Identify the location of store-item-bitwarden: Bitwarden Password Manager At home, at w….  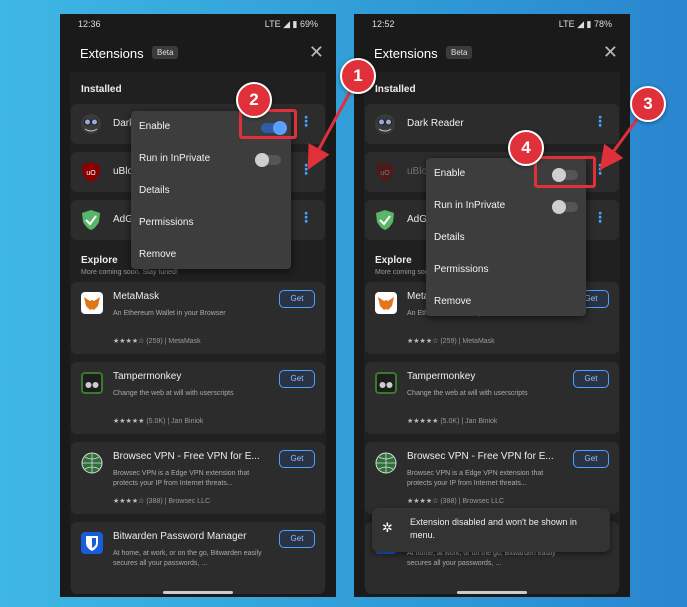
(198, 558).